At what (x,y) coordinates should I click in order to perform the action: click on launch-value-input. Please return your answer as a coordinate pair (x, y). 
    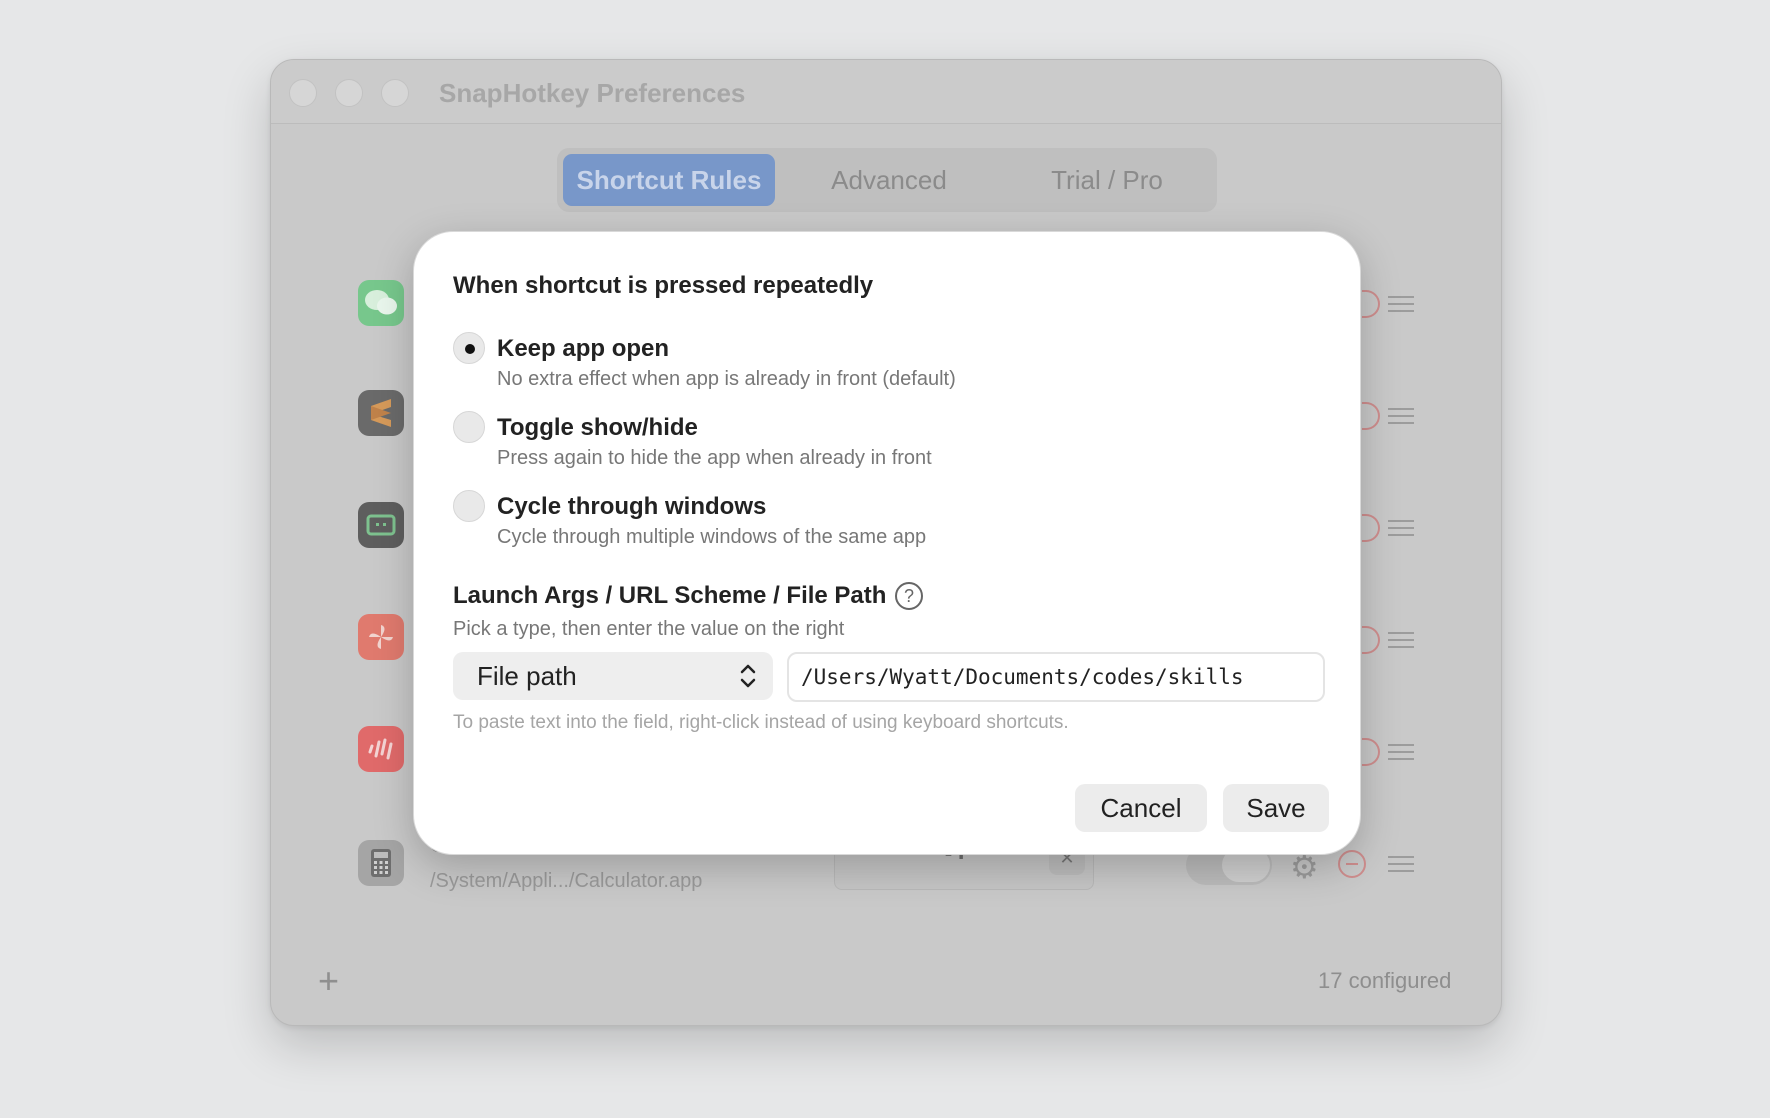
    Looking at the image, I should click on (1056, 677).